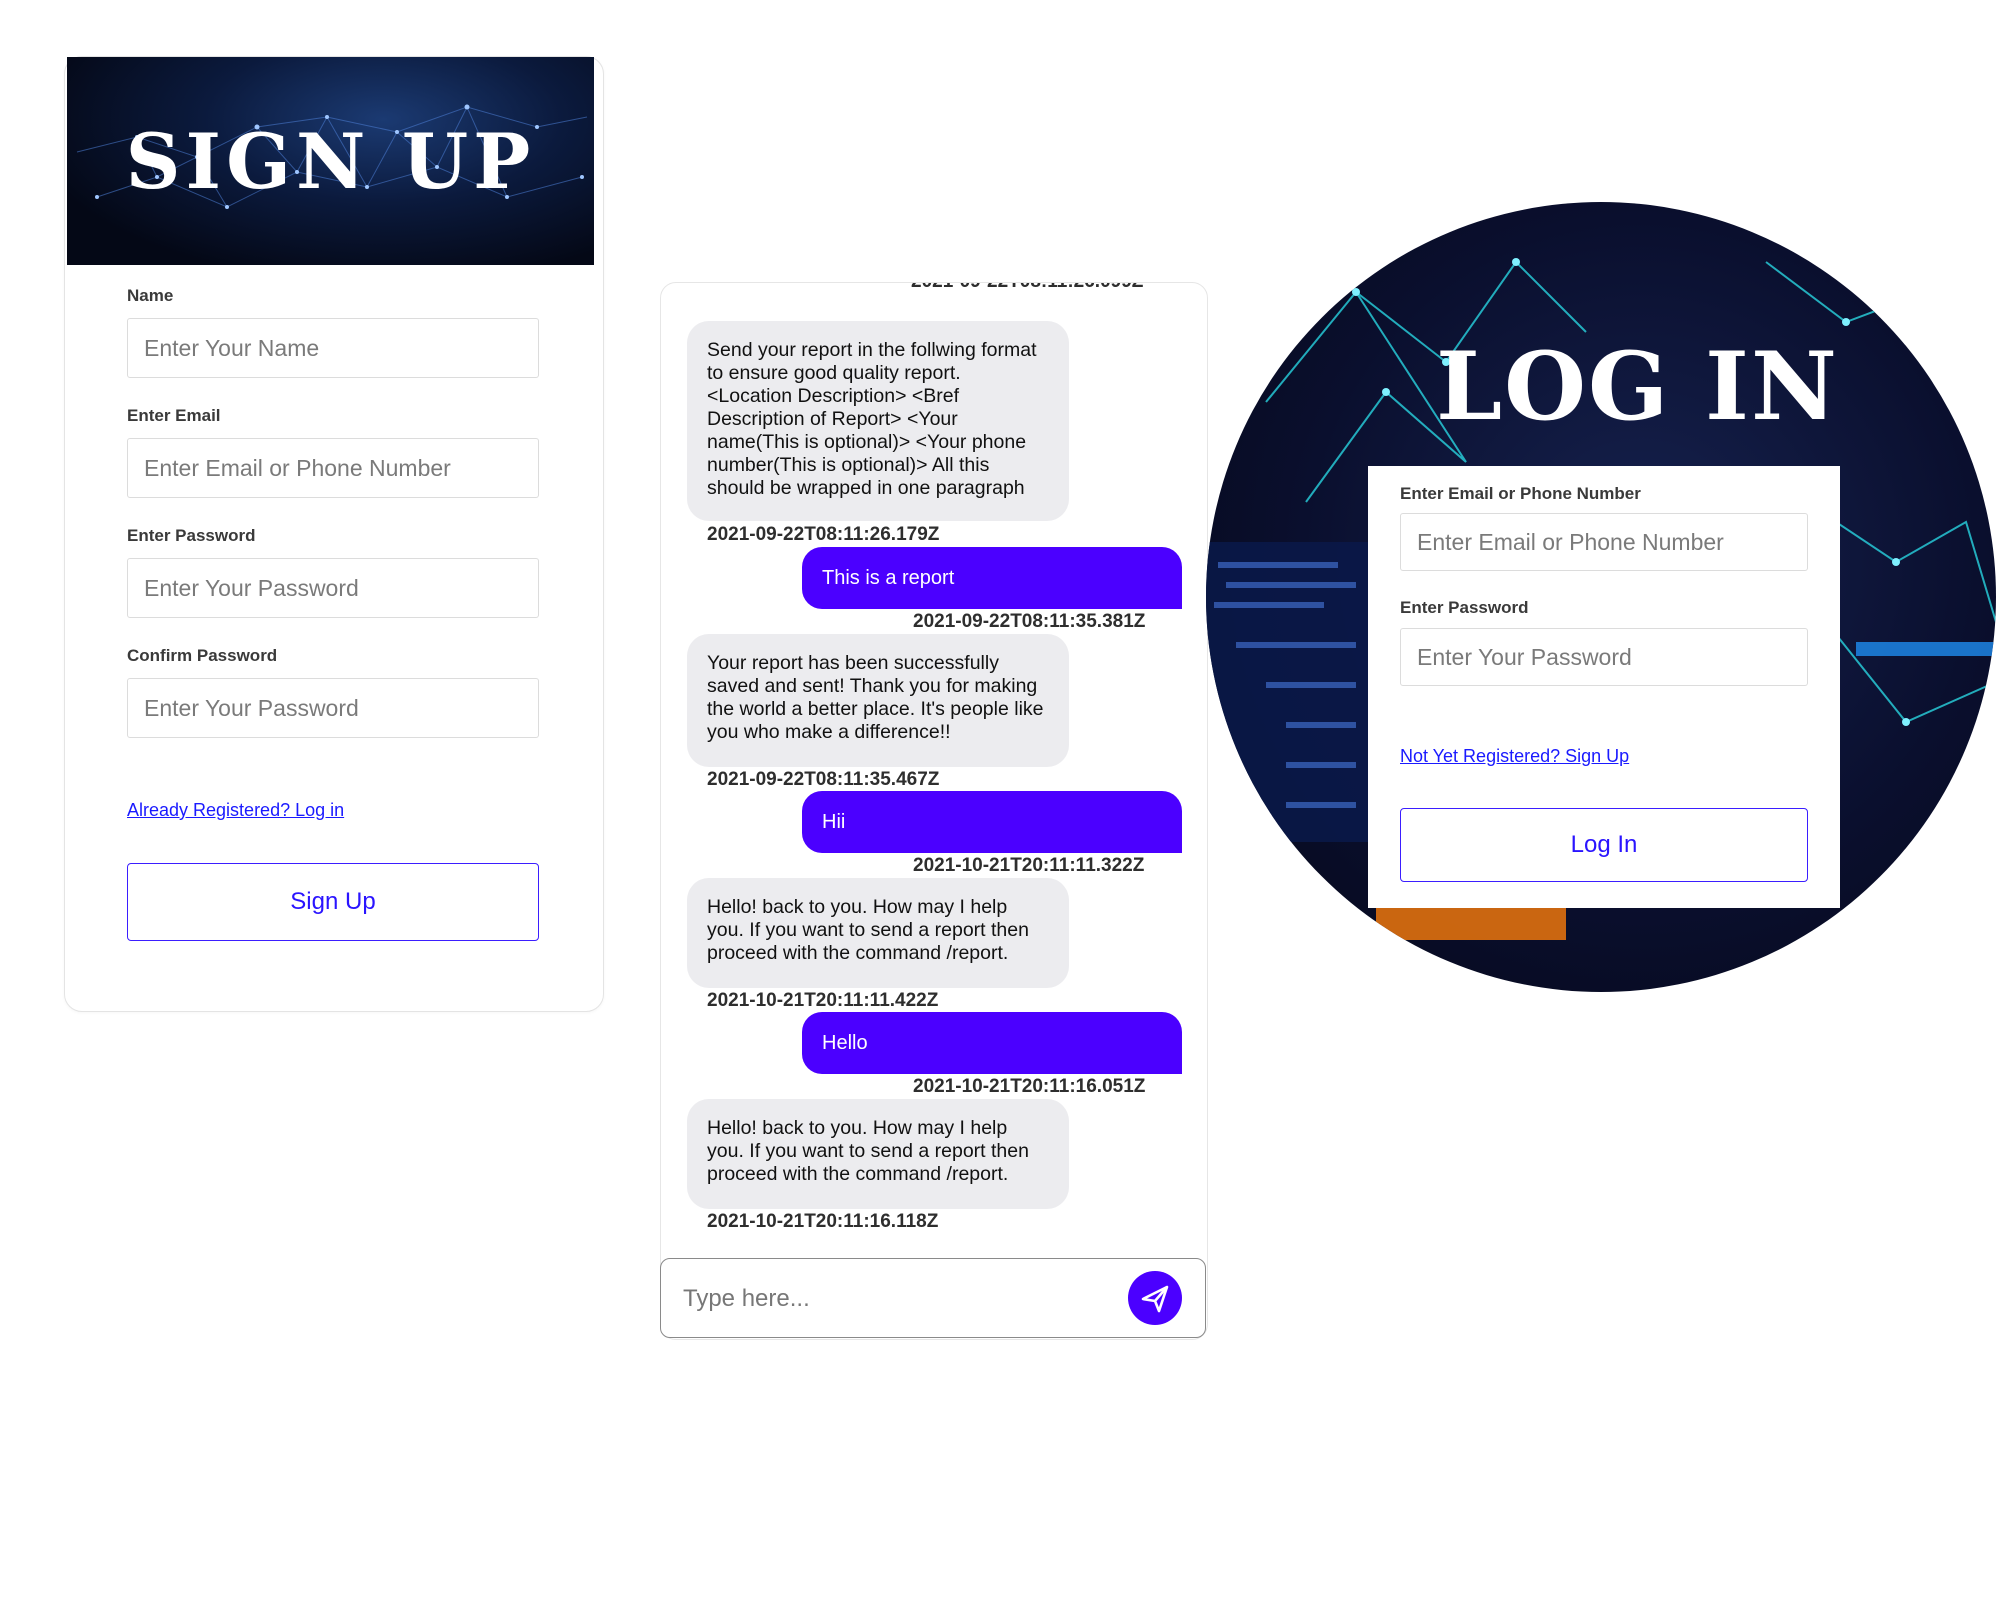 Image resolution: width=2000 pixels, height=1600 pixels. I want to click on signup-button: Sign Up, so click(333, 902).